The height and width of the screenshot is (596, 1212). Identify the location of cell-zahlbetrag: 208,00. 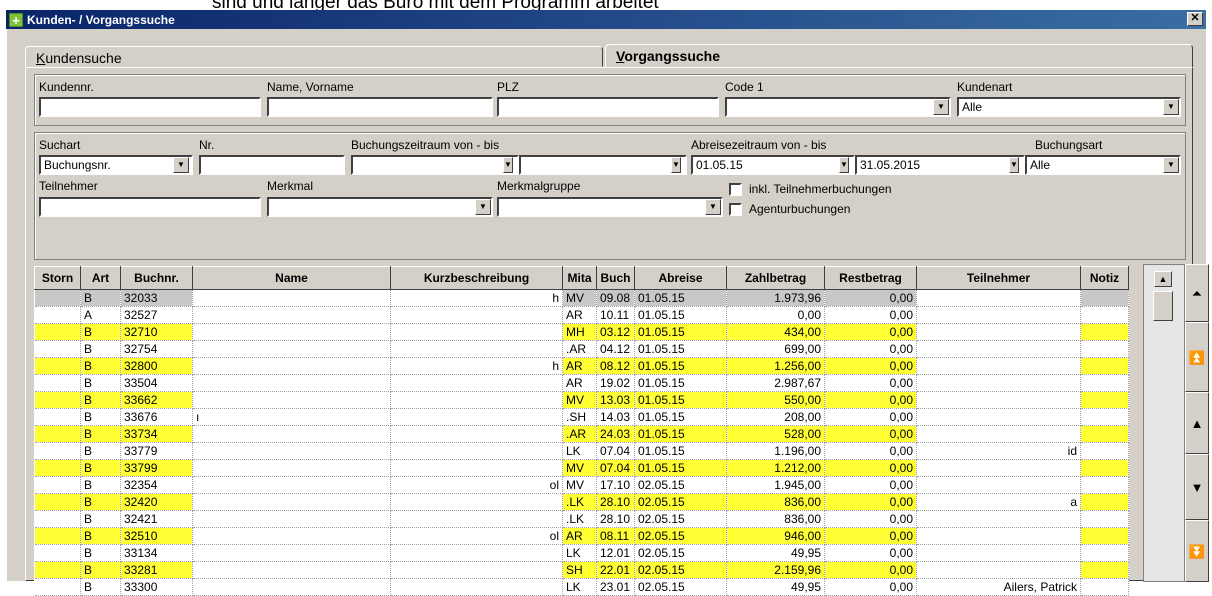
(775, 417).